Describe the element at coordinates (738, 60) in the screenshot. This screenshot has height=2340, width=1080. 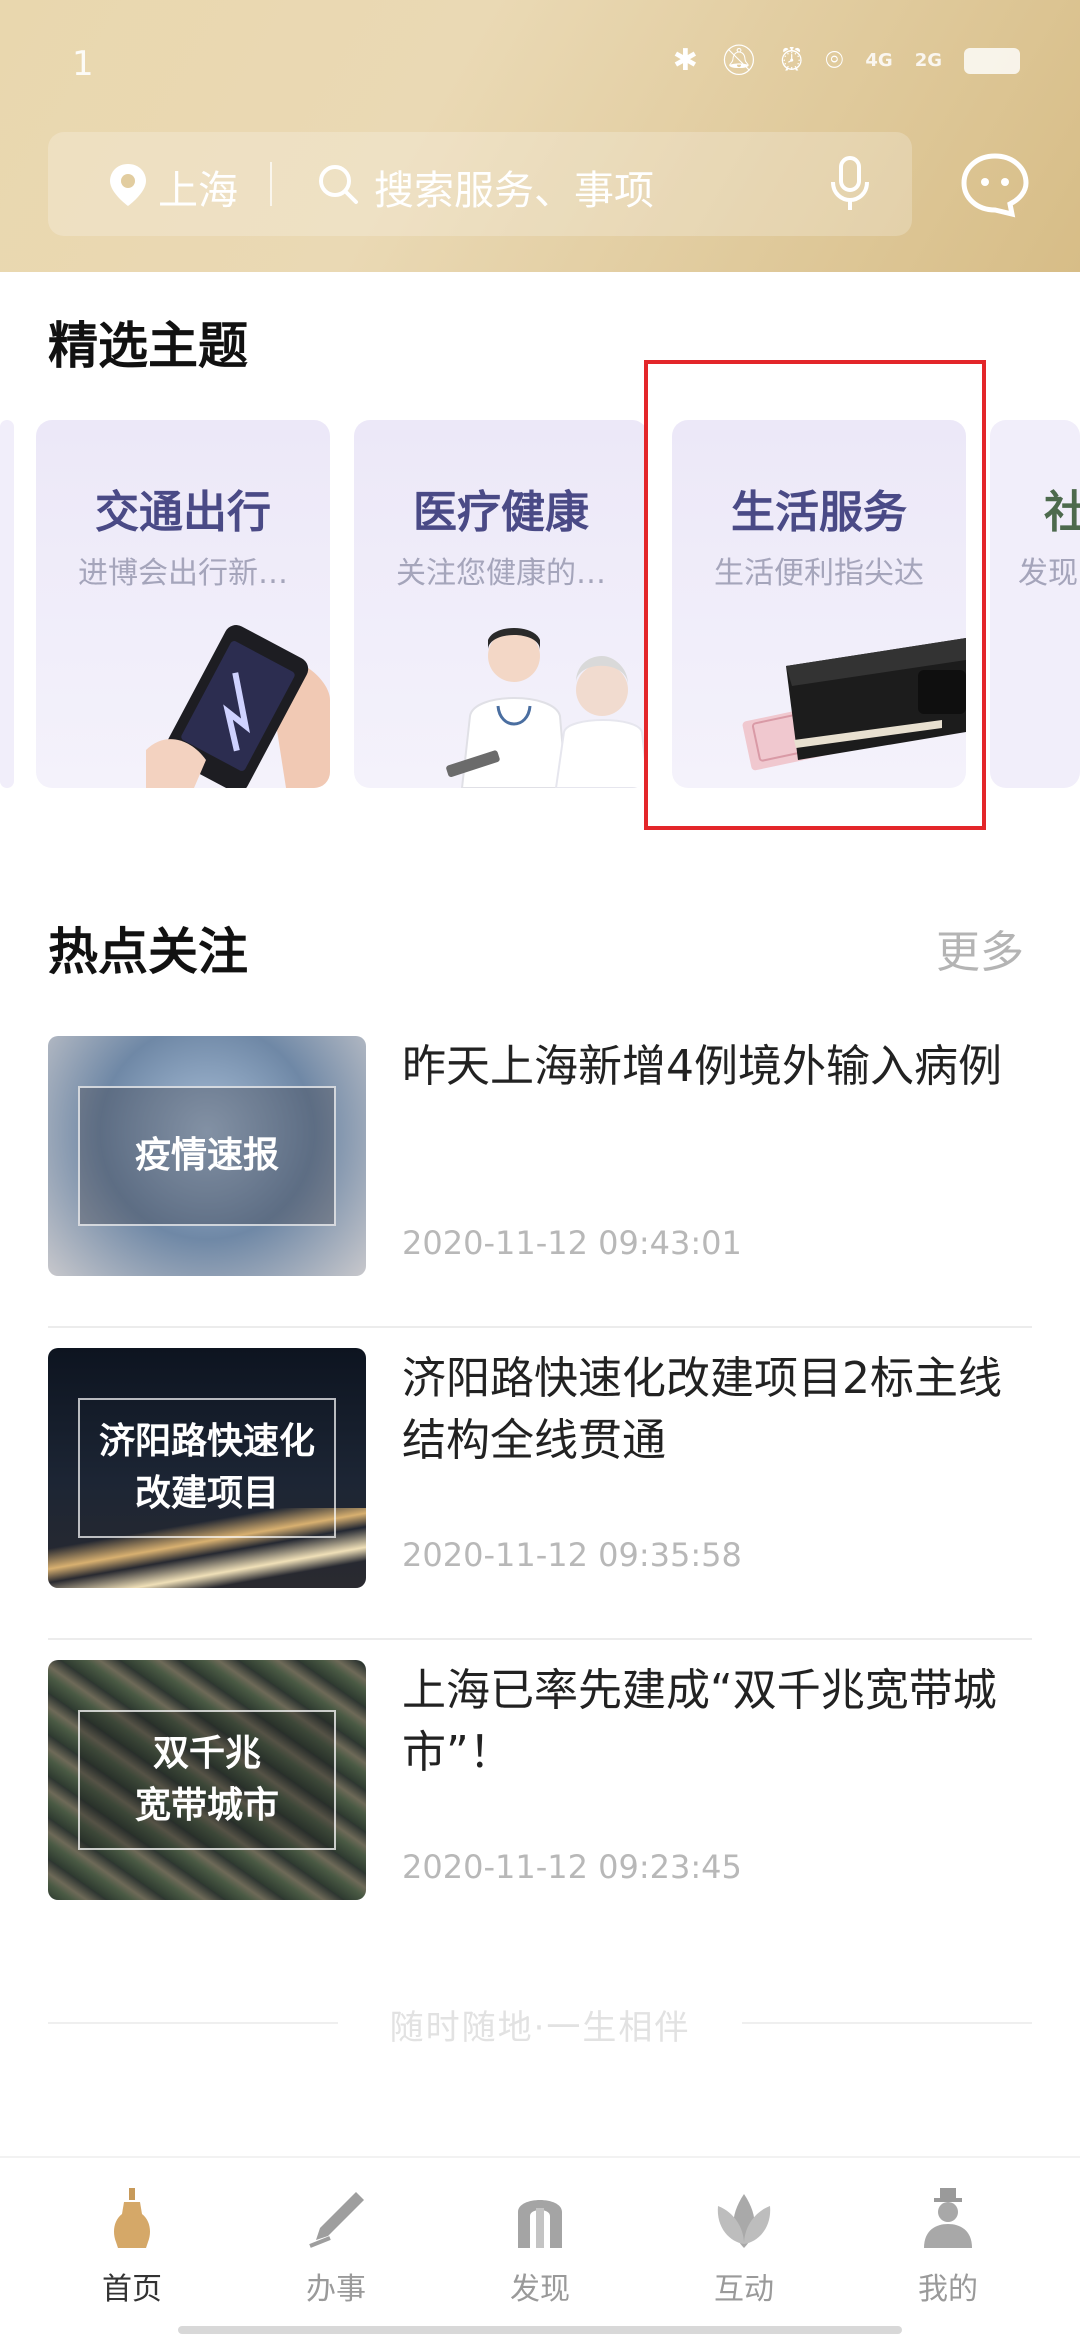
I see `mute-icon: 🔕︎` at that location.